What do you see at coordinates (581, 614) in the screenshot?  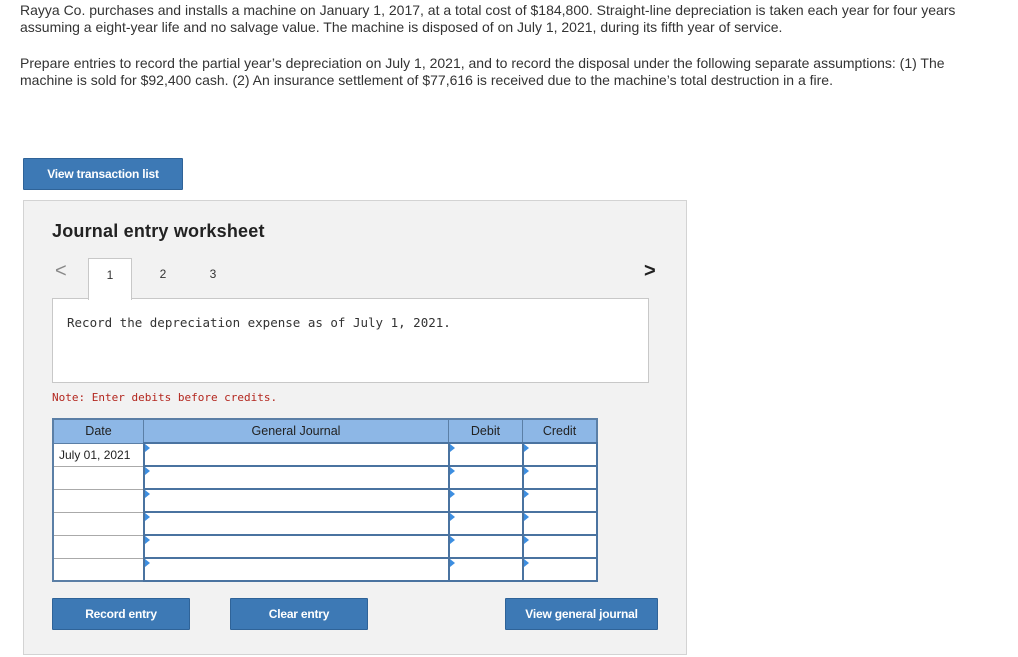 I see `view-general-journal-button: View general journal` at bounding box center [581, 614].